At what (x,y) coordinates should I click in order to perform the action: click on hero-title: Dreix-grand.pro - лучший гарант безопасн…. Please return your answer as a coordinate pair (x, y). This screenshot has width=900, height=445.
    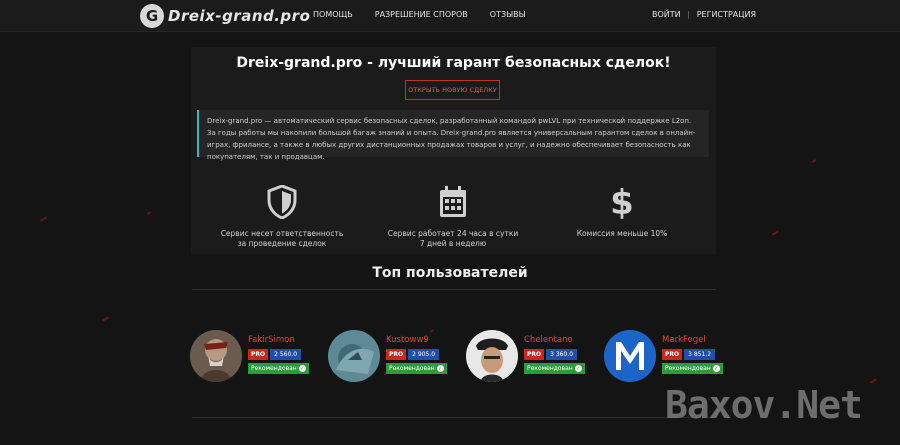
    Looking at the image, I should click on (453, 63).